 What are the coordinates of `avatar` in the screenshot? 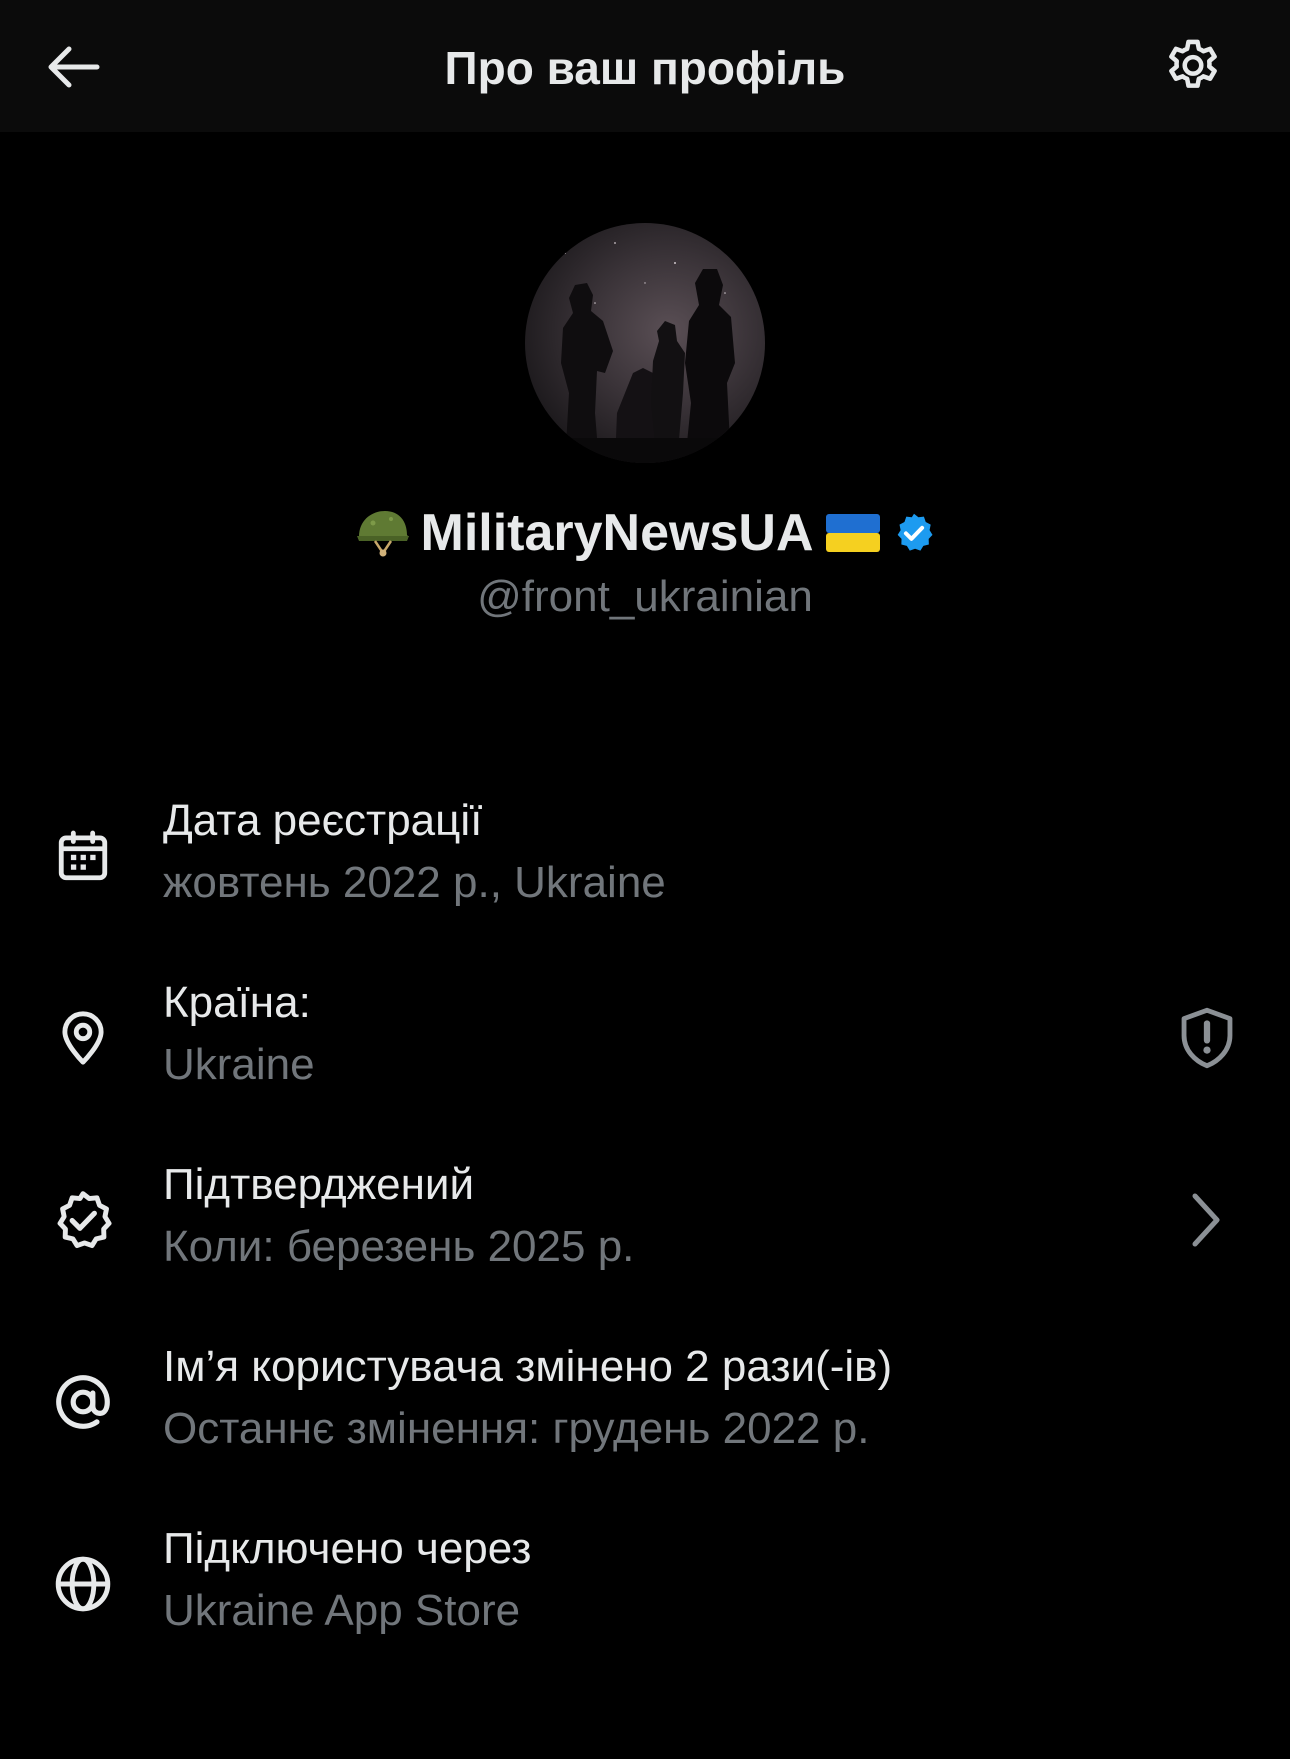 It's located at (645, 343).